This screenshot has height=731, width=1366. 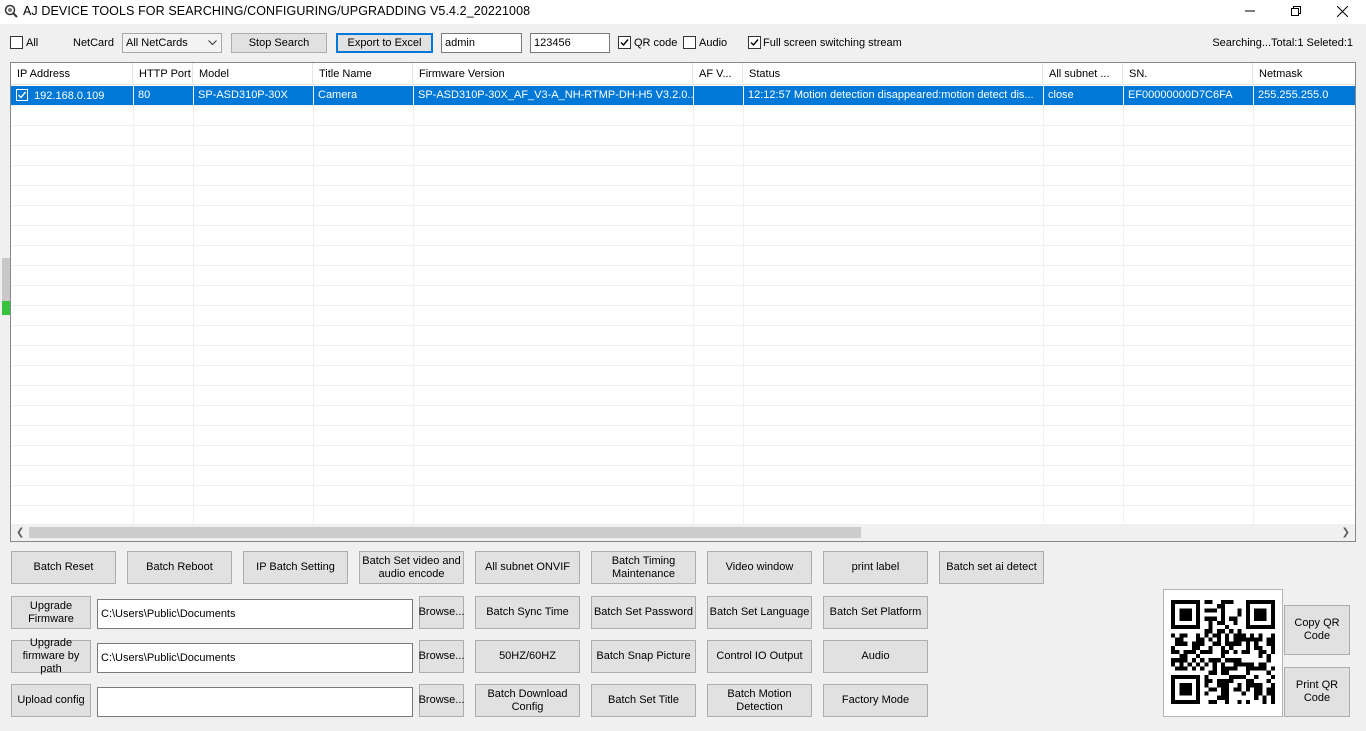 What do you see at coordinates (875, 567) in the screenshot?
I see `print-label-button: print label` at bounding box center [875, 567].